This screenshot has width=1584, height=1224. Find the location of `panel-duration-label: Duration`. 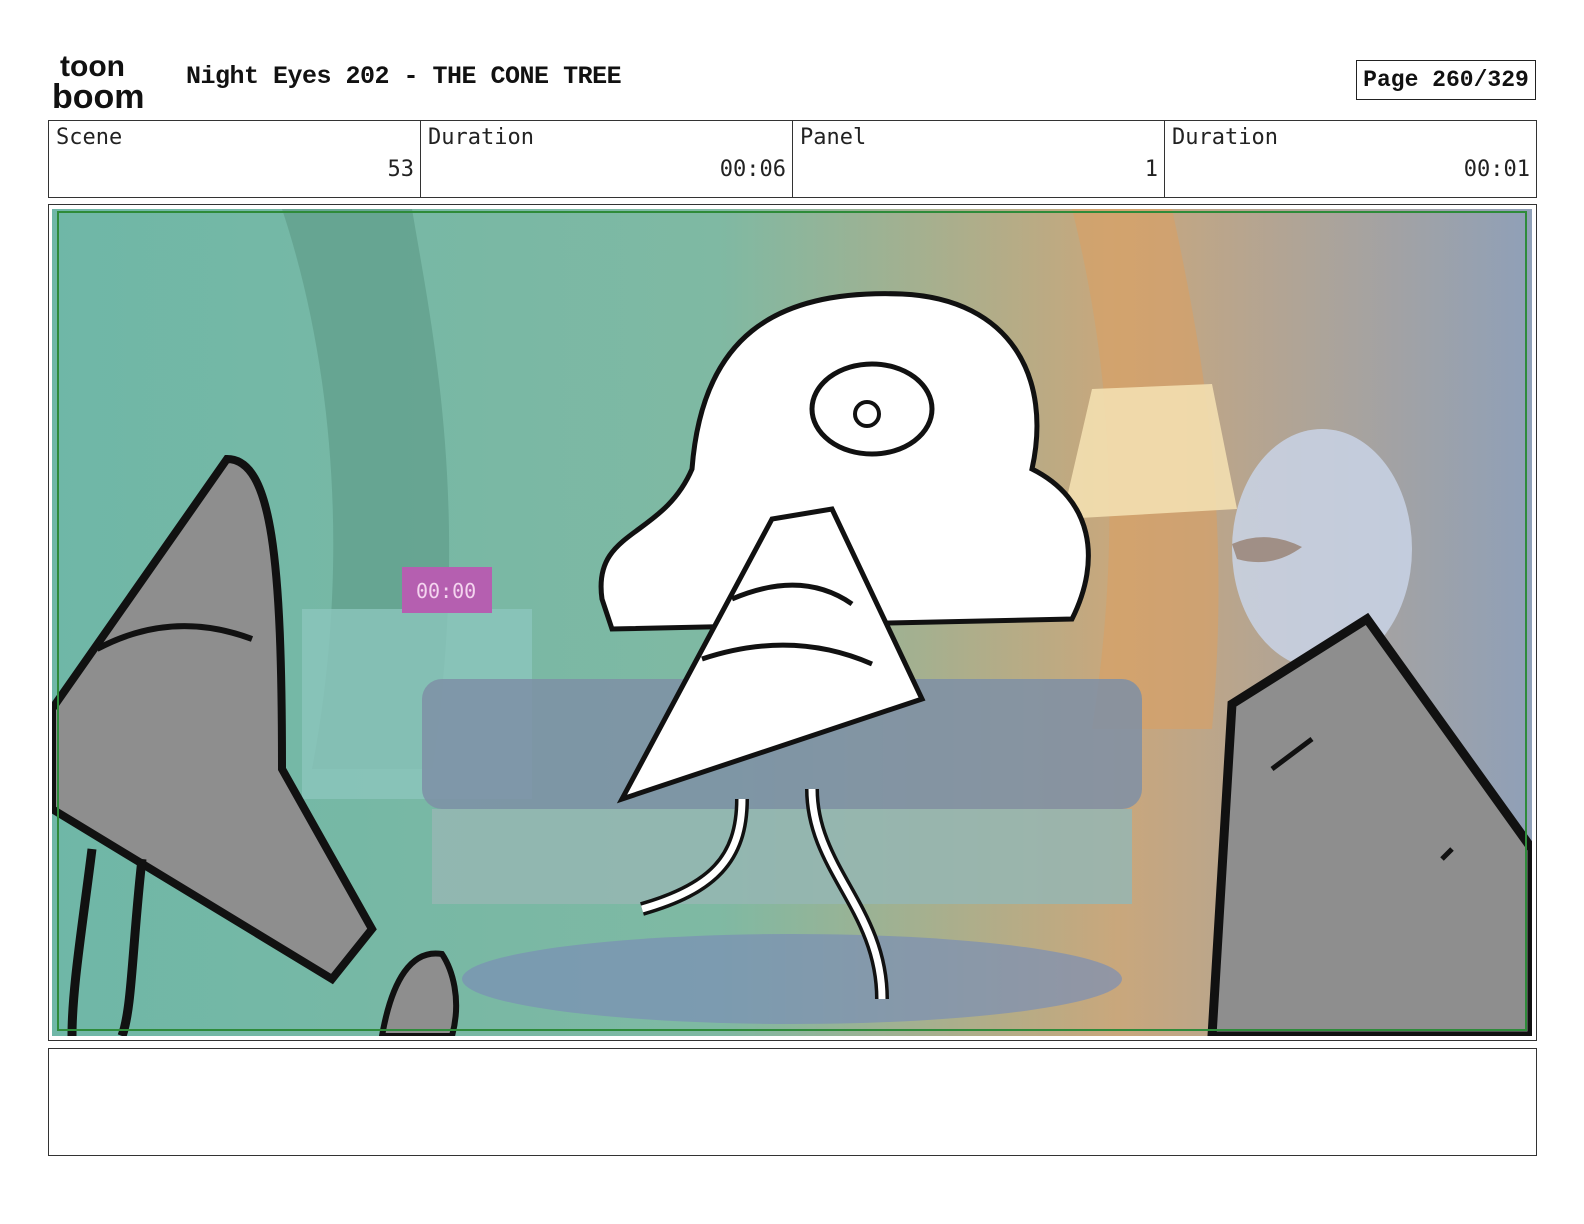

panel-duration-label: Duration is located at coordinates (1225, 137).